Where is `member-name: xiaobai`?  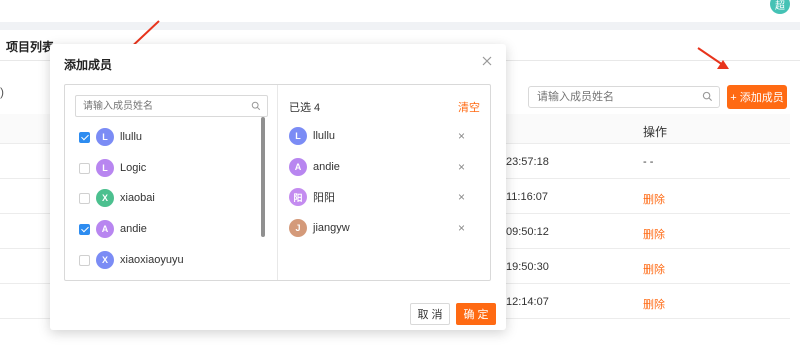
member-name: xiaobai is located at coordinates (137, 198).